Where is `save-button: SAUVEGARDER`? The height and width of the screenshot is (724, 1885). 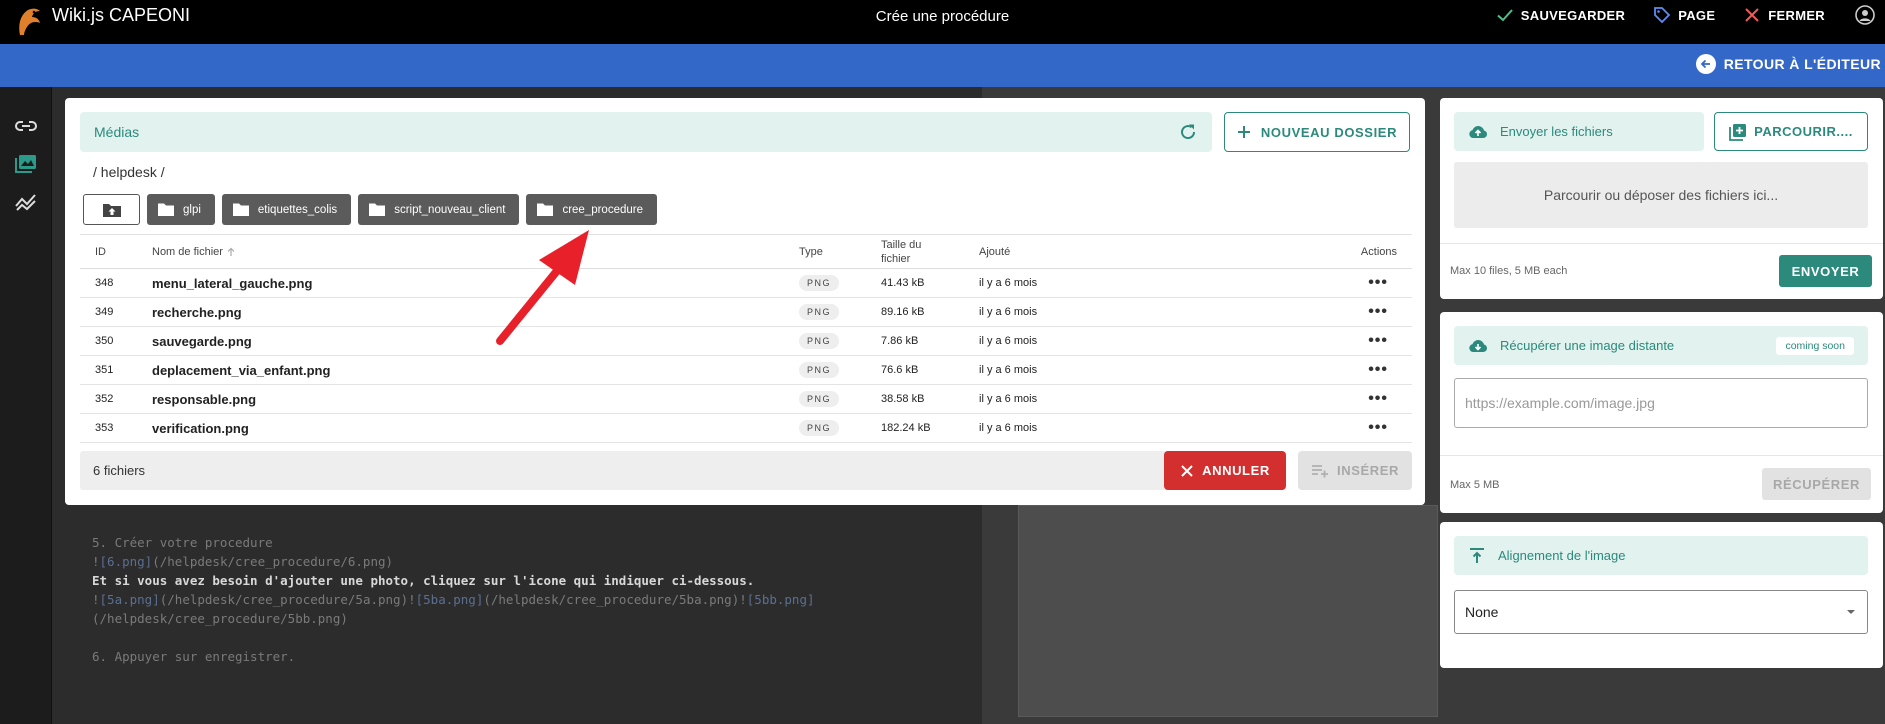
save-button: SAUVEGARDER is located at coordinates (1560, 15).